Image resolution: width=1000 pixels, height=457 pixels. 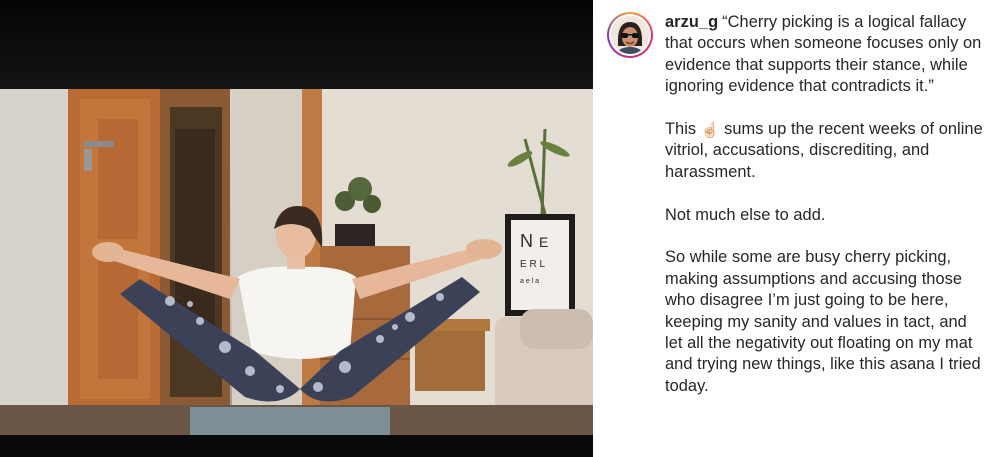 I want to click on svg-text: E R L, so click(x=532, y=264).